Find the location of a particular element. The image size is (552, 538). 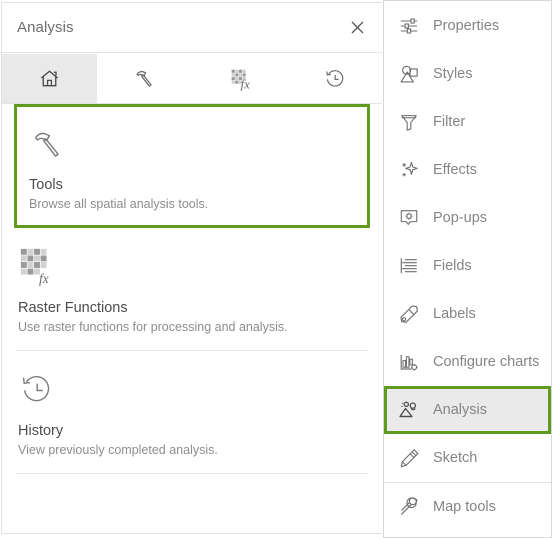

funnel-icon is located at coordinates (409, 122).